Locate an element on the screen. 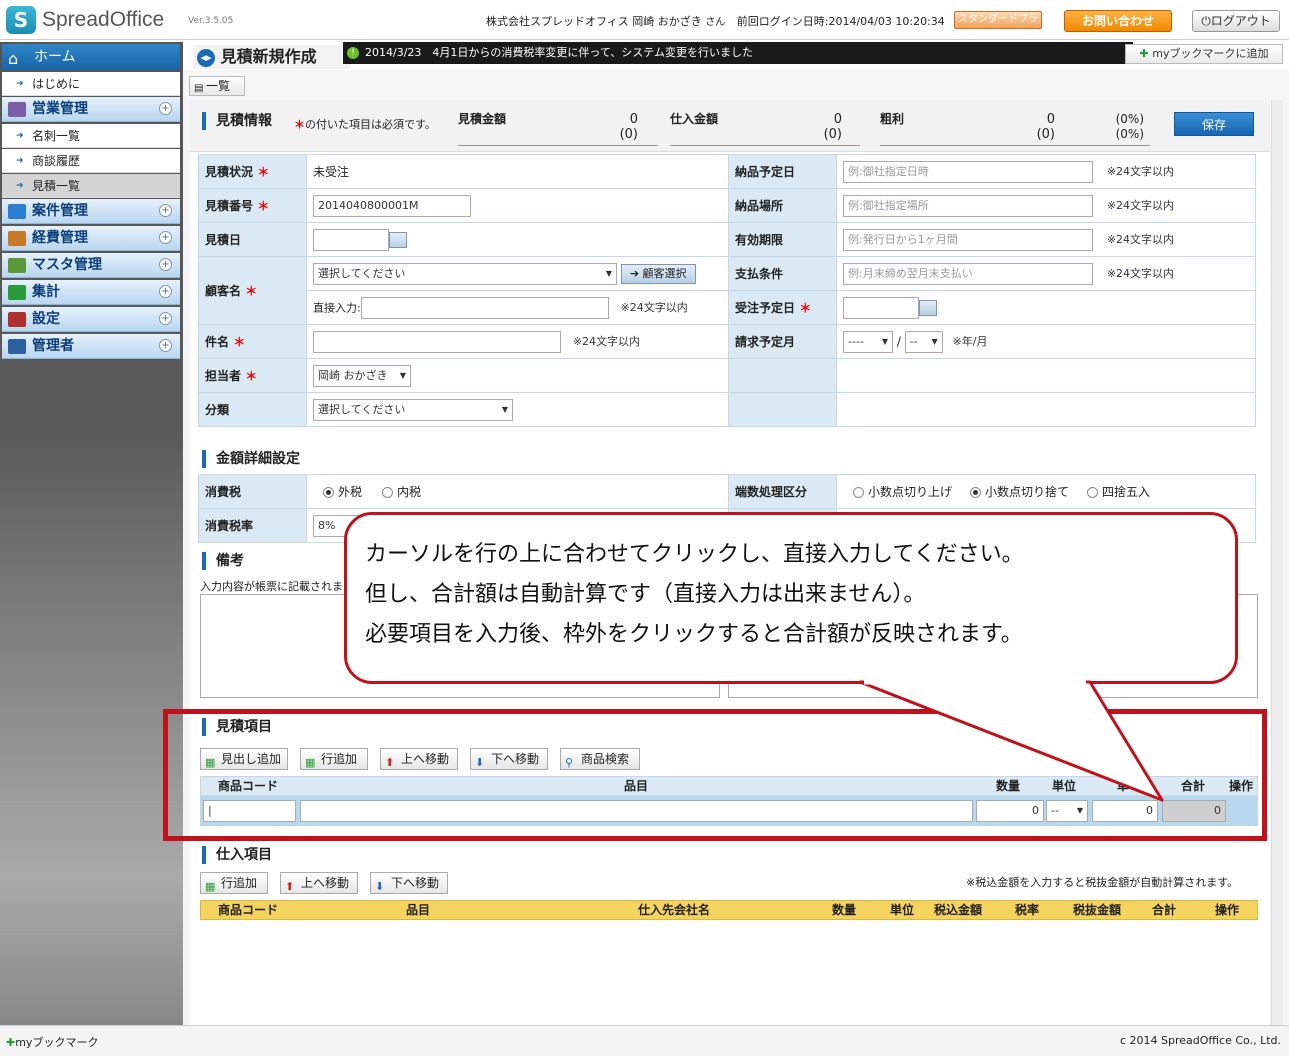 This screenshot has height=1056, width=1289. add-row-icon: ▦ is located at coordinates (210, 886).